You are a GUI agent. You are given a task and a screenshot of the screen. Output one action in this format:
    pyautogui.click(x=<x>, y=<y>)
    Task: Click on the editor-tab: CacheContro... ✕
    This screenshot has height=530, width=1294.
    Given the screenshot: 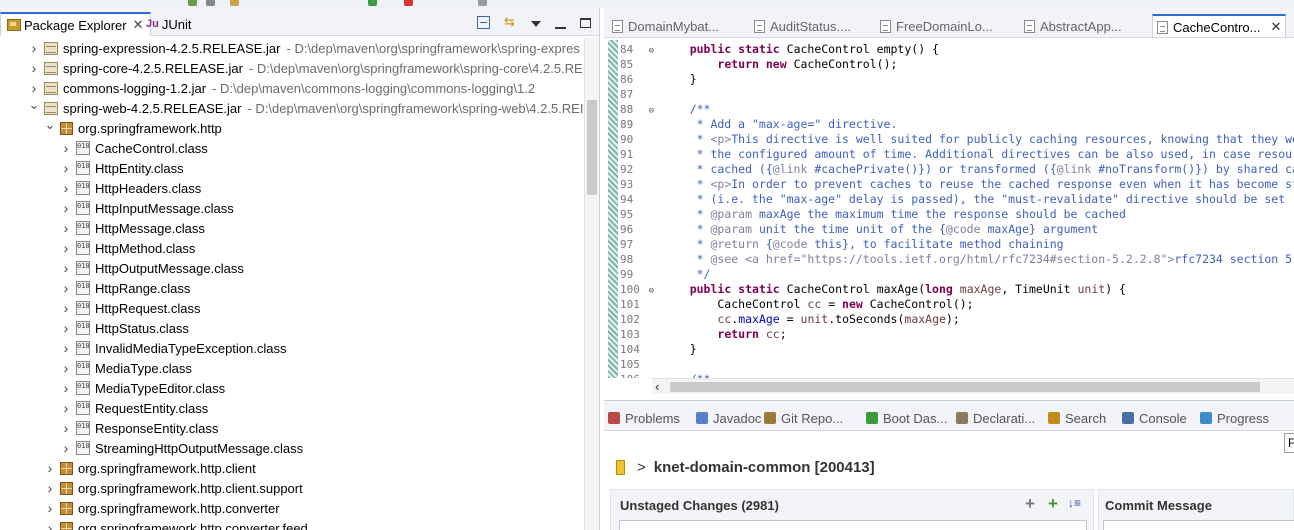 What is the action you would take?
    pyautogui.click(x=1219, y=25)
    